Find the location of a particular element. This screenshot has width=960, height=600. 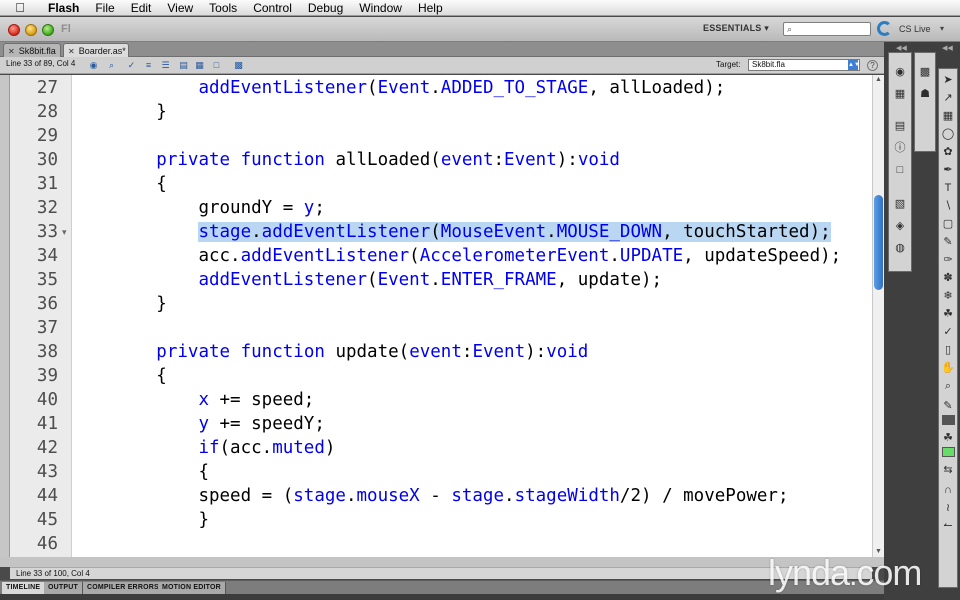

bone-tool-icon: ❄ is located at coordinates (948, 296).